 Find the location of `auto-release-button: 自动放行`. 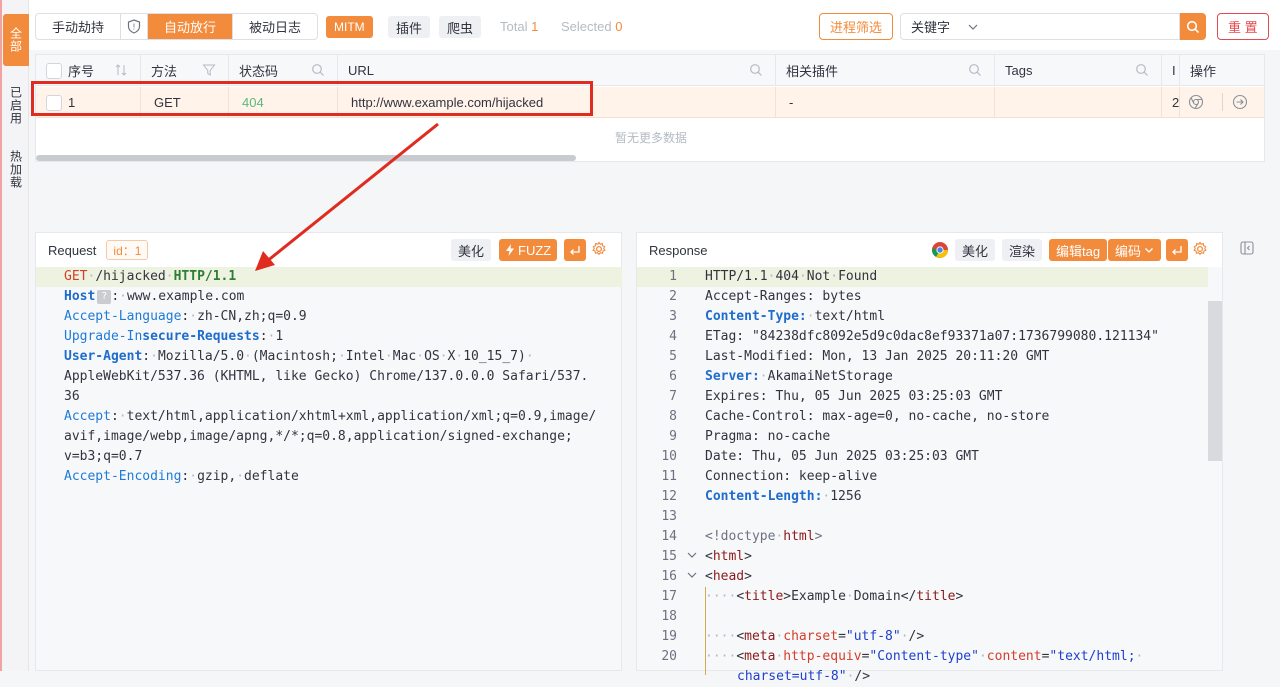

auto-release-button: 自动放行 is located at coordinates (191, 26).